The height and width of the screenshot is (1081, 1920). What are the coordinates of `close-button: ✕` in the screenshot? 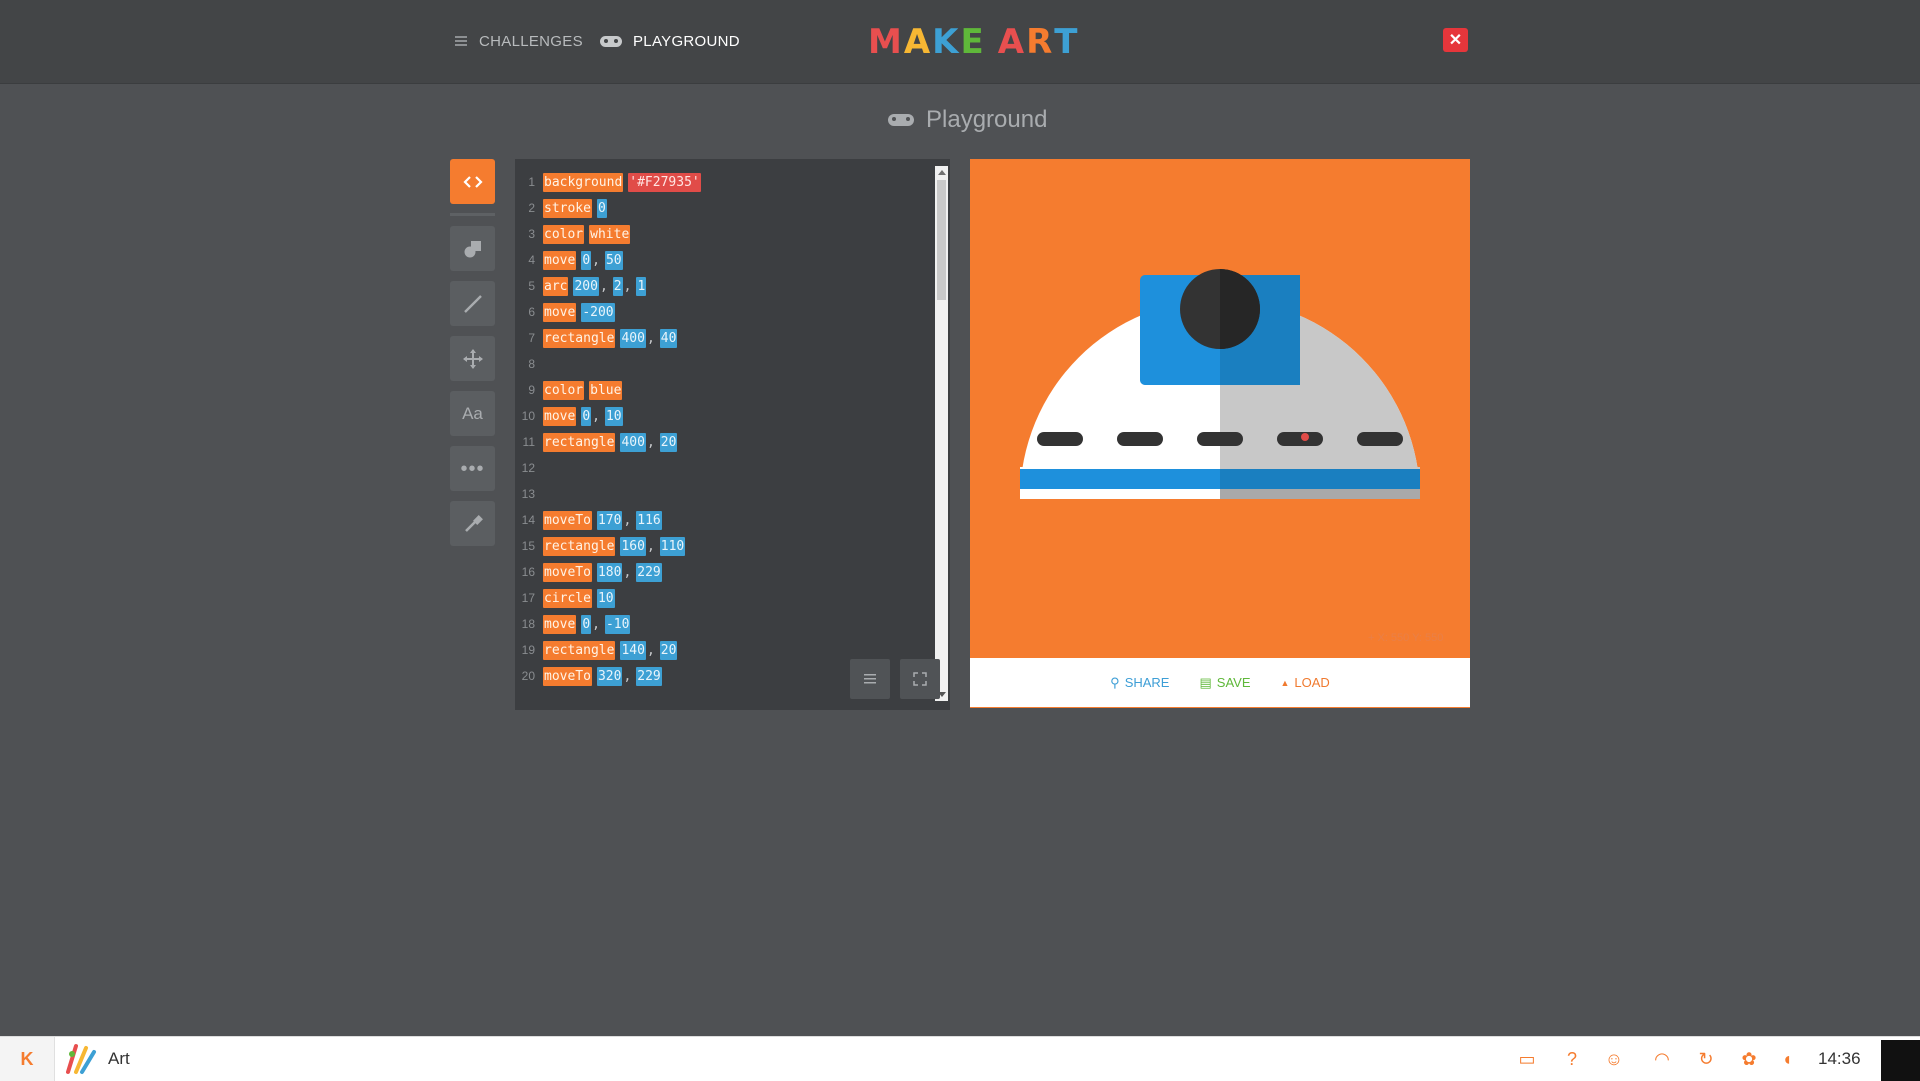 It's located at (1455, 40).